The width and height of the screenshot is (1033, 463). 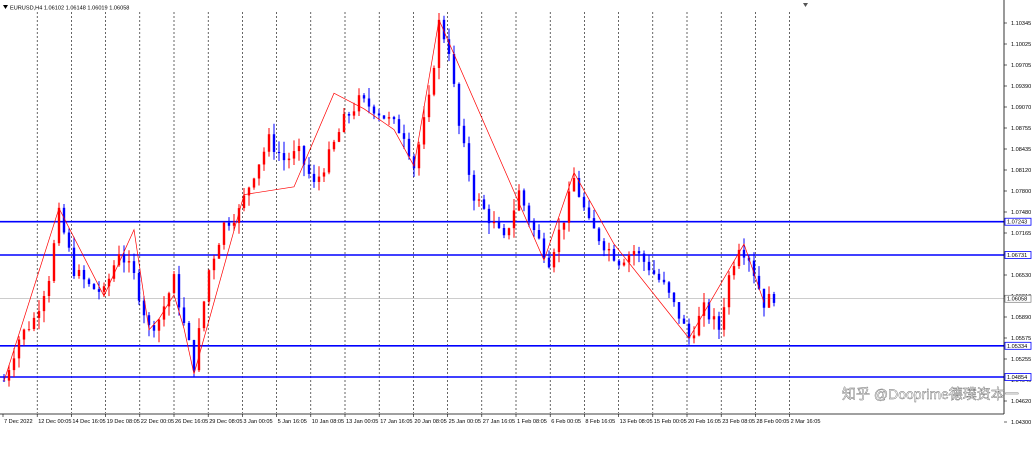 I want to click on time-tick-label: 26 Dec 16:05, so click(x=191, y=422).